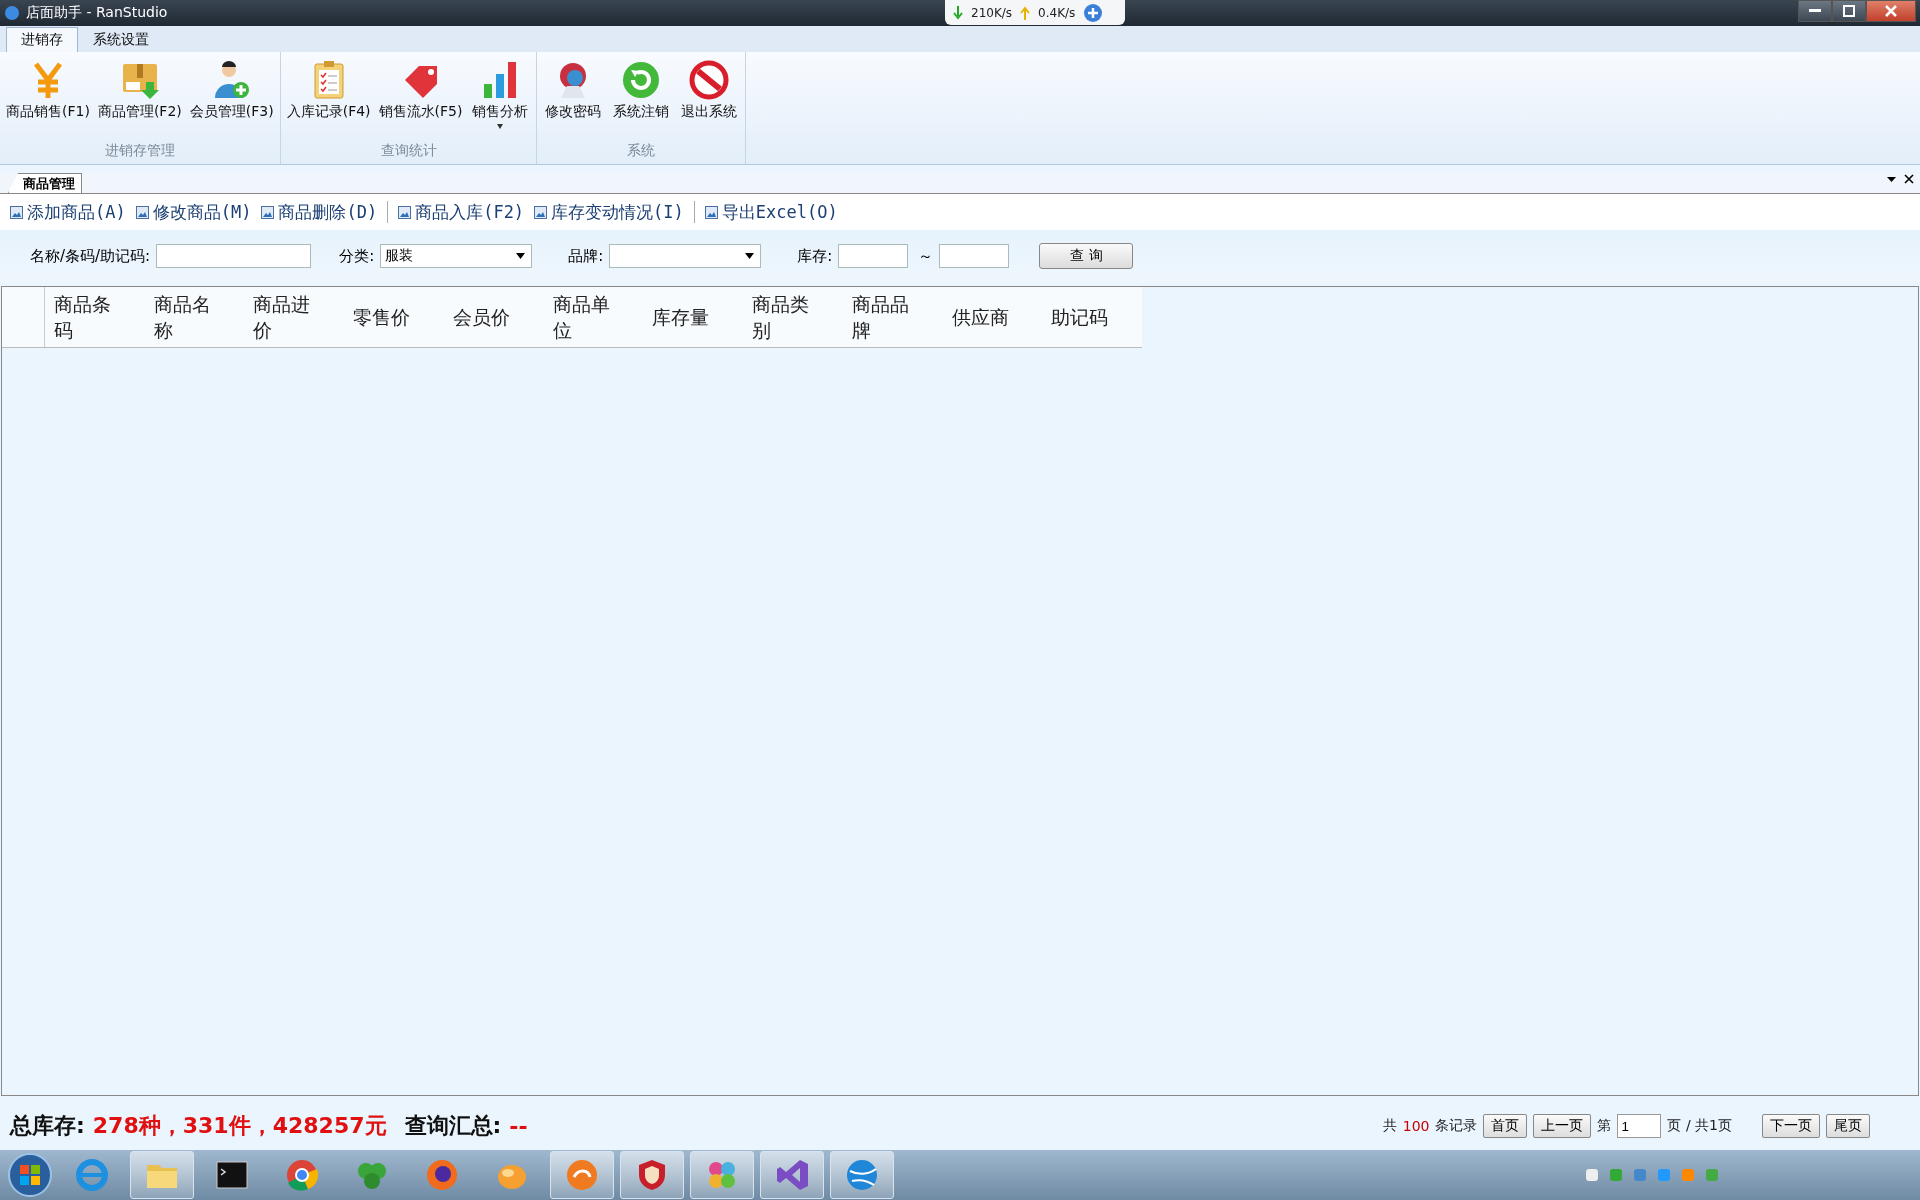 This screenshot has height=1200, width=1920. I want to click on column-header: 库存量, so click(693, 317).